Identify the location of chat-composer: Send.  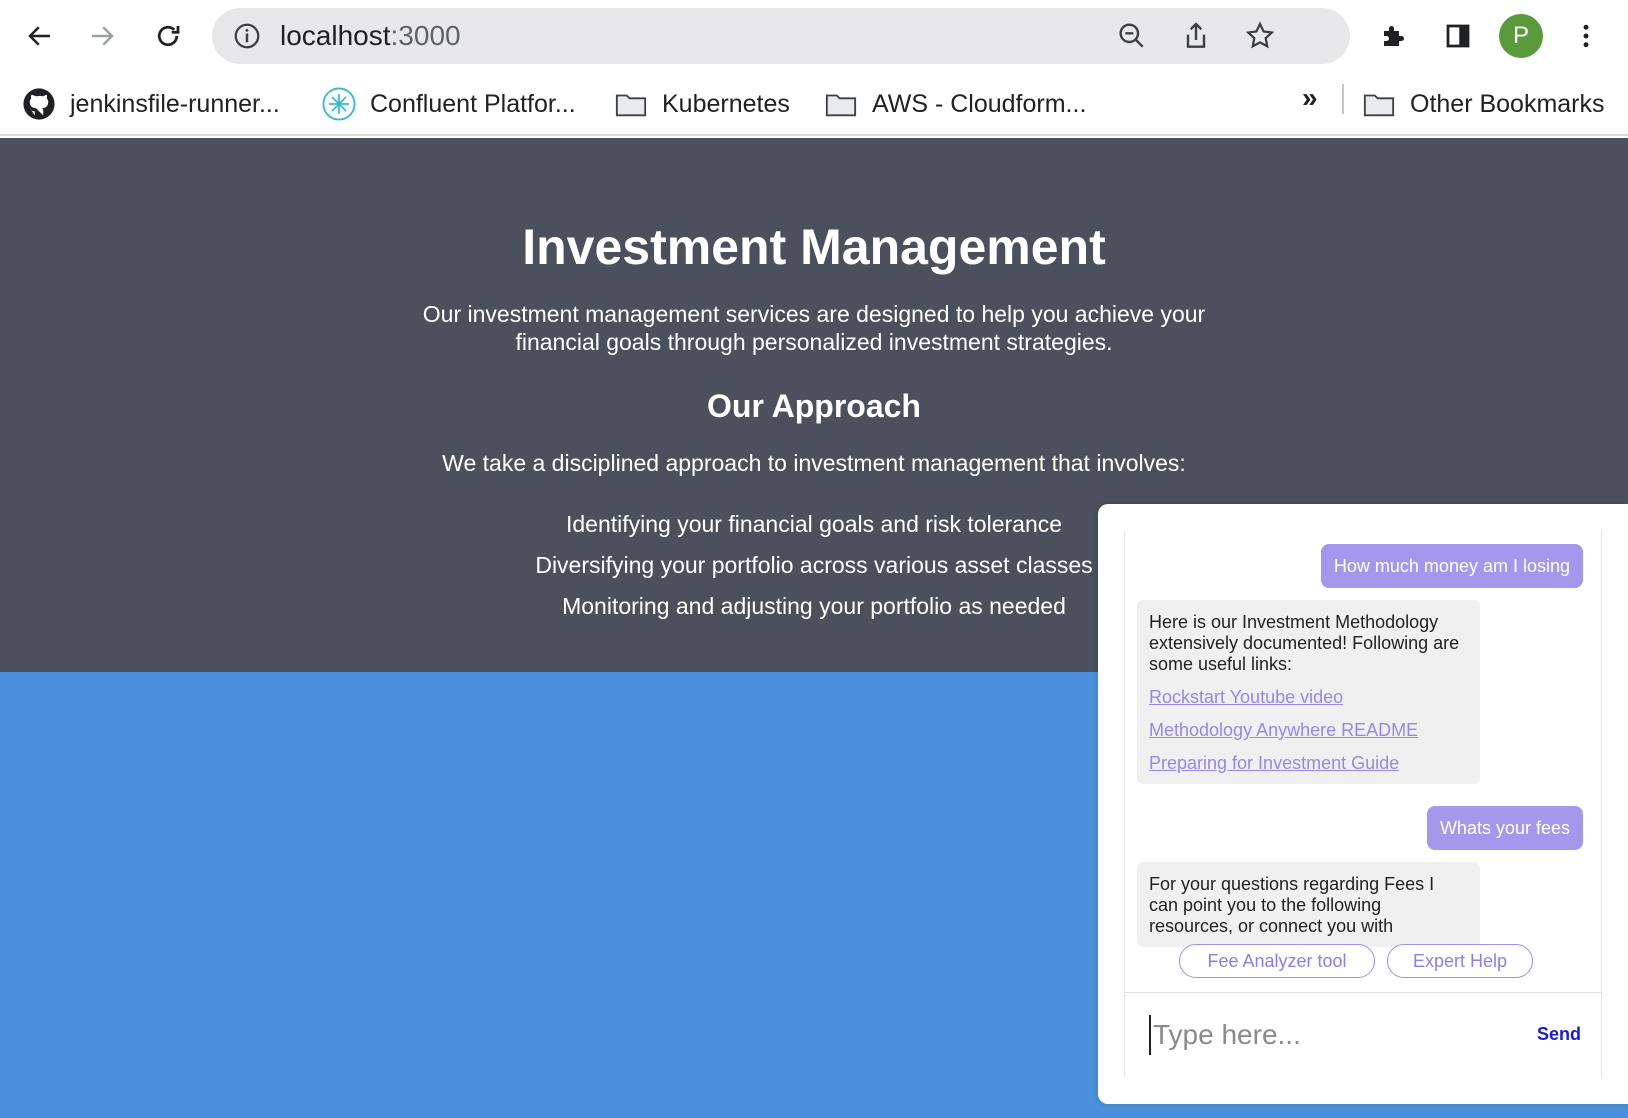
(1363, 1035).